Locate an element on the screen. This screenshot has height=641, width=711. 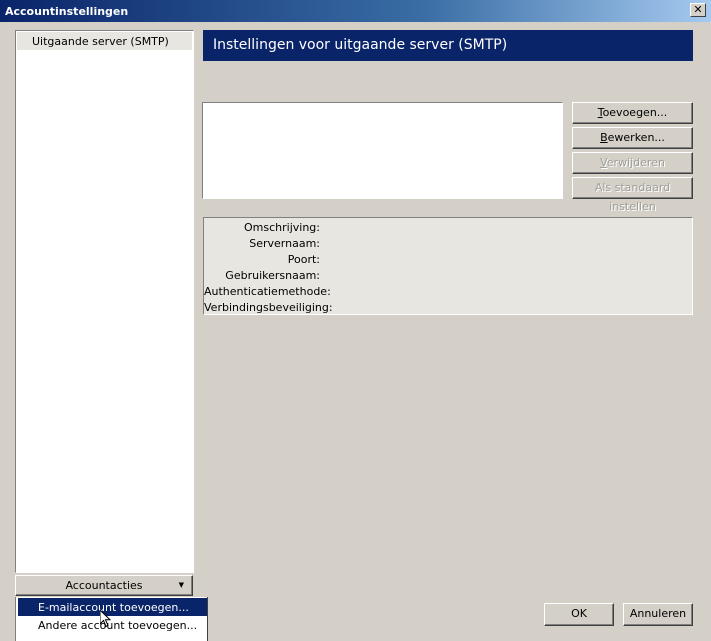
detail-label-servername: Servernaam: is located at coordinates (284, 243).